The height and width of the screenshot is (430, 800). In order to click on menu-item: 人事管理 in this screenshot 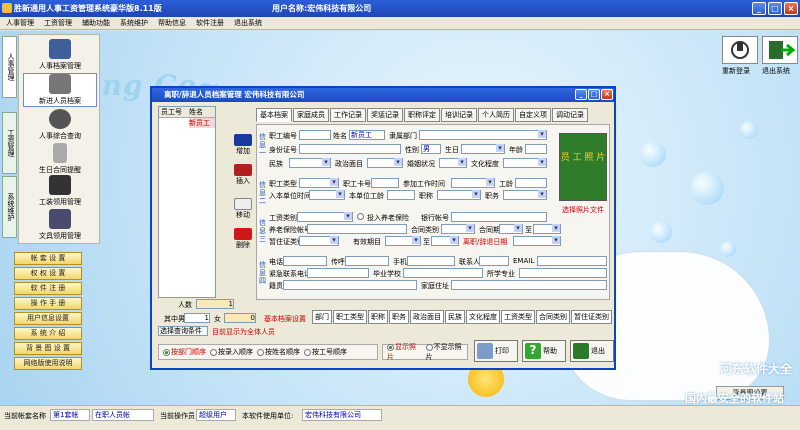, I will do `click(20, 23)`.